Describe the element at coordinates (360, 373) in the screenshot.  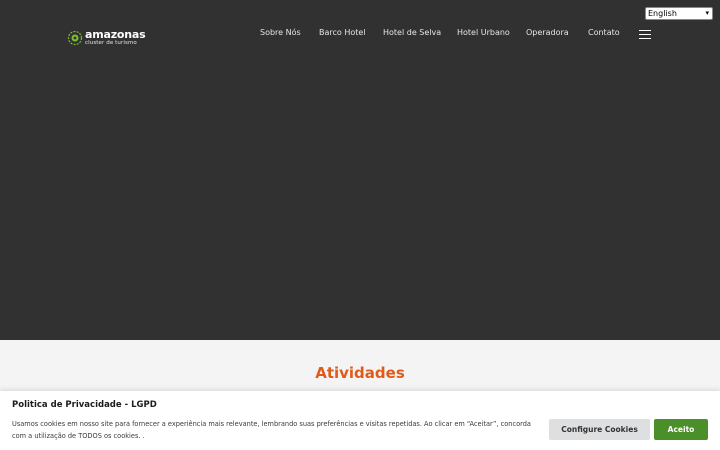
I see `section-title: Atividades` at that location.